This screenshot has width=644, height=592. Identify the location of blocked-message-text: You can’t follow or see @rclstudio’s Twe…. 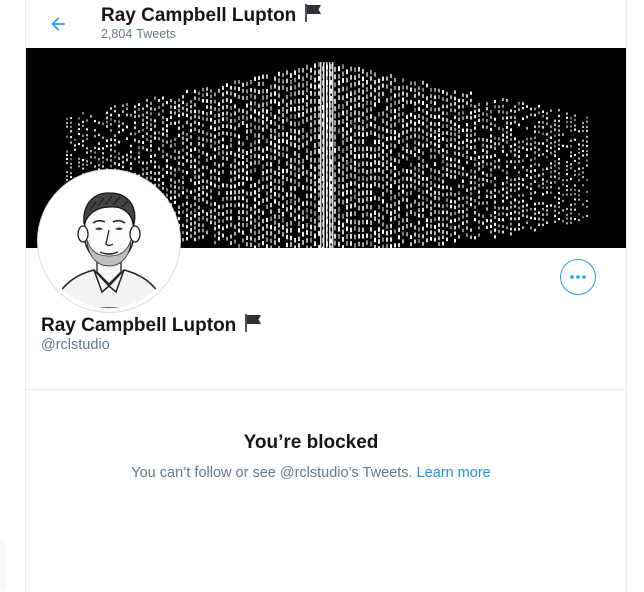
(272, 473).